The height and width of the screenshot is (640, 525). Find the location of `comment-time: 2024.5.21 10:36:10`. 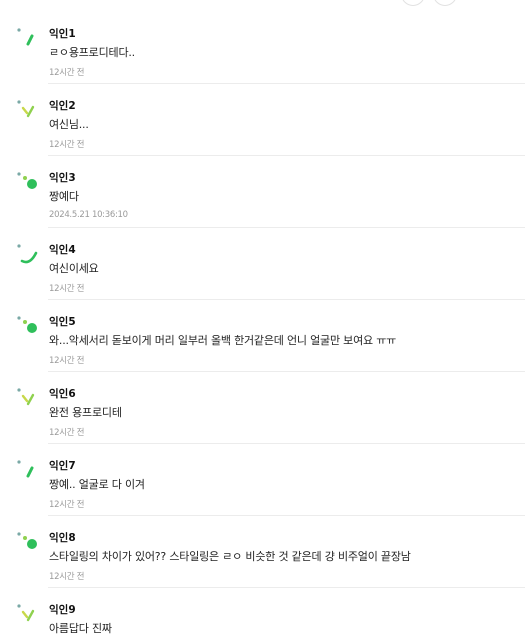

comment-time: 2024.5.21 10:36:10 is located at coordinates (88, 215).